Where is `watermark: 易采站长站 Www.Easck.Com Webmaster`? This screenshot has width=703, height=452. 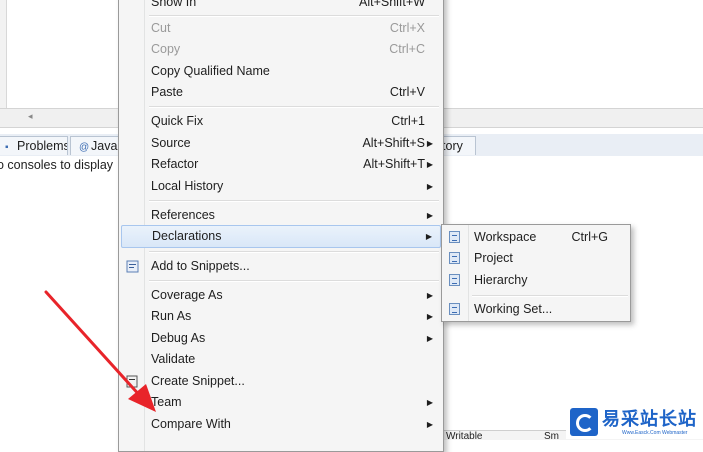 watermark: 易采站长站 Www.Easck.Com Webmaster is located at coordinates (634, 422).